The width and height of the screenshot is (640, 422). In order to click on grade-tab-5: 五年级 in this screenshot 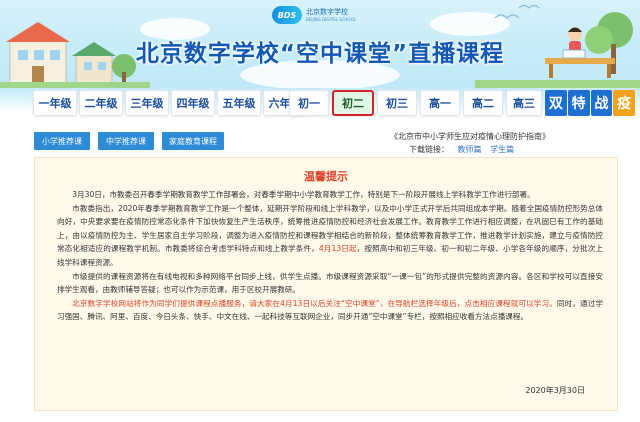, I will do `click(239, 103)`.